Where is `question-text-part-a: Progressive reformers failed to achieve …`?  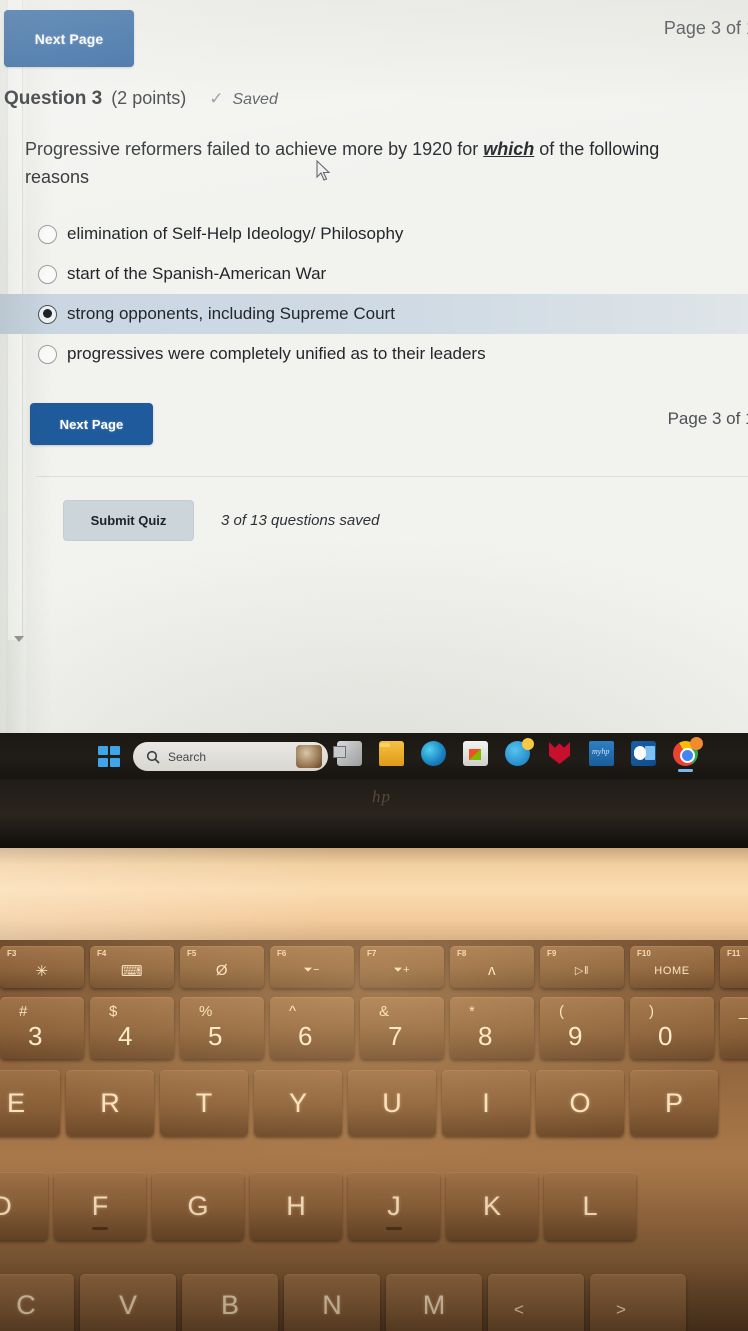 question-text-part-a: Progressive reformers failed to achieve … is located at coordinates (254, 149).